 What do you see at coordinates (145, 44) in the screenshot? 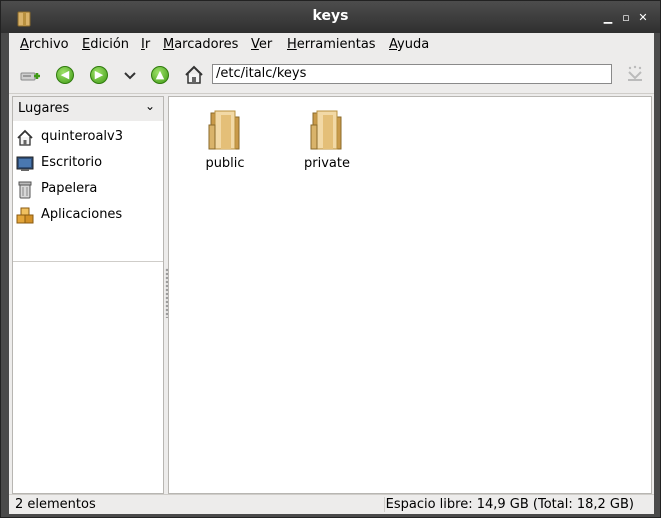
I see `menu-ir: Ir` at bounding box center [145, 44].